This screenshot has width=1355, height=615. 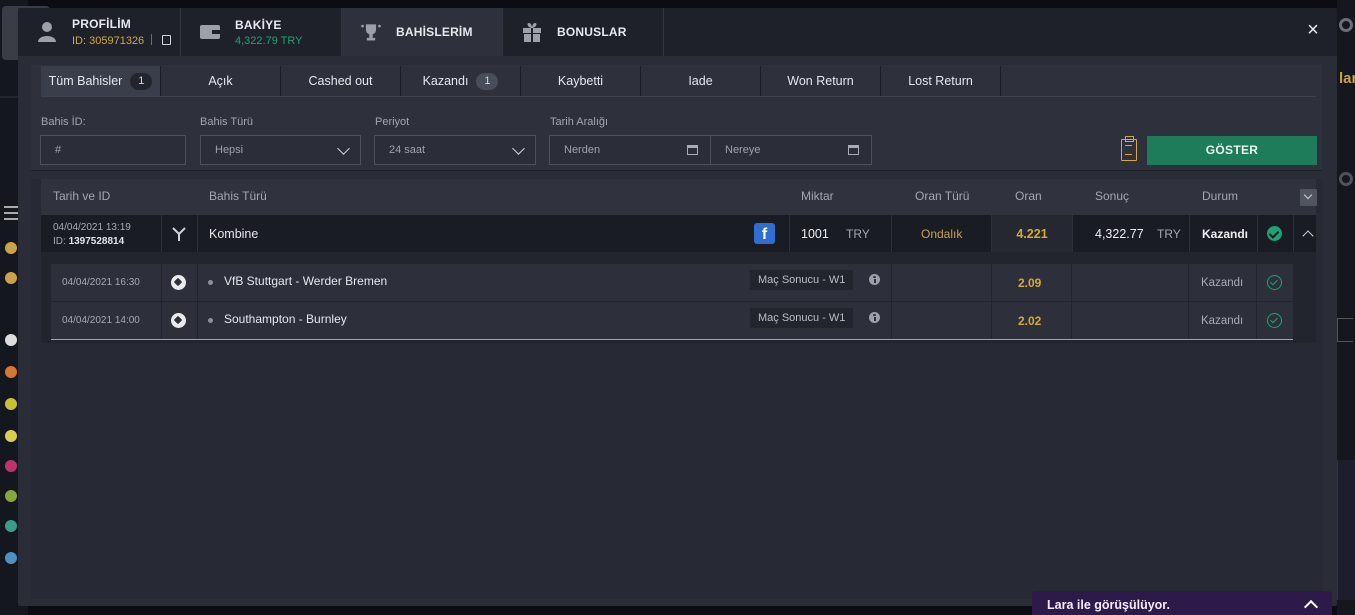 What do you see at coordinates (85, 81) in the screenshot?
I see `tab-label: Tüm Bahisler` at bounding box center [85, 81].